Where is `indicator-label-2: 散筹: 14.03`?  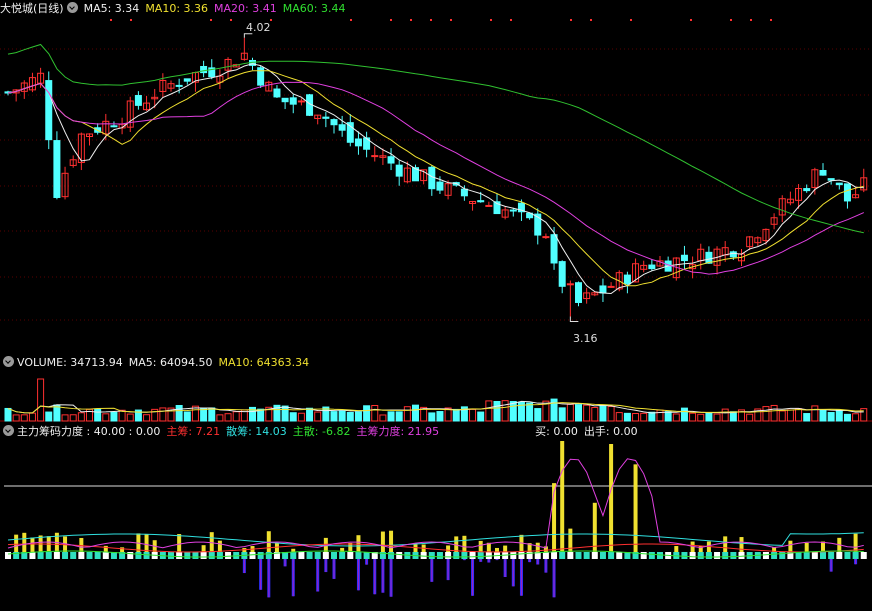
indicator-label-2: 散筹: 14.03 is located at coordinates (256, 431).